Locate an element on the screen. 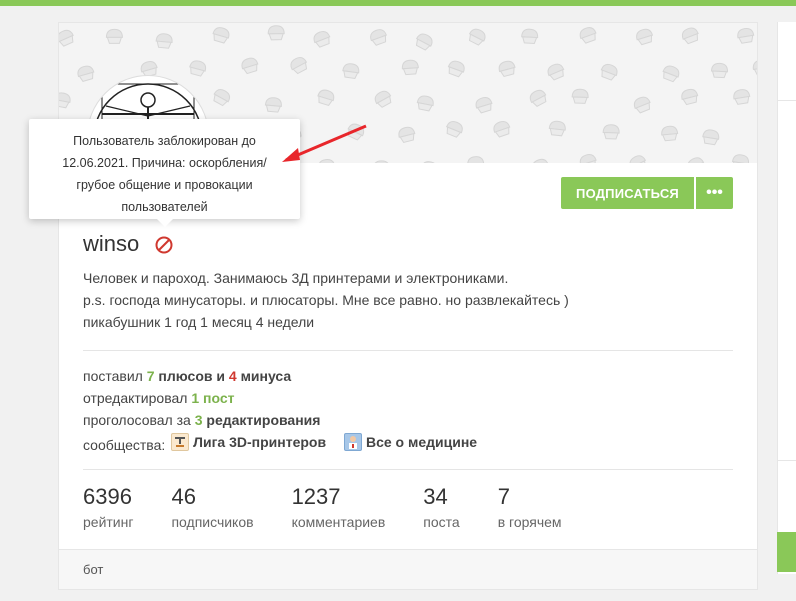 This screenshot has height=601, width=796. edited-posts-link: 1 пост is located at coordinates (212, 398).